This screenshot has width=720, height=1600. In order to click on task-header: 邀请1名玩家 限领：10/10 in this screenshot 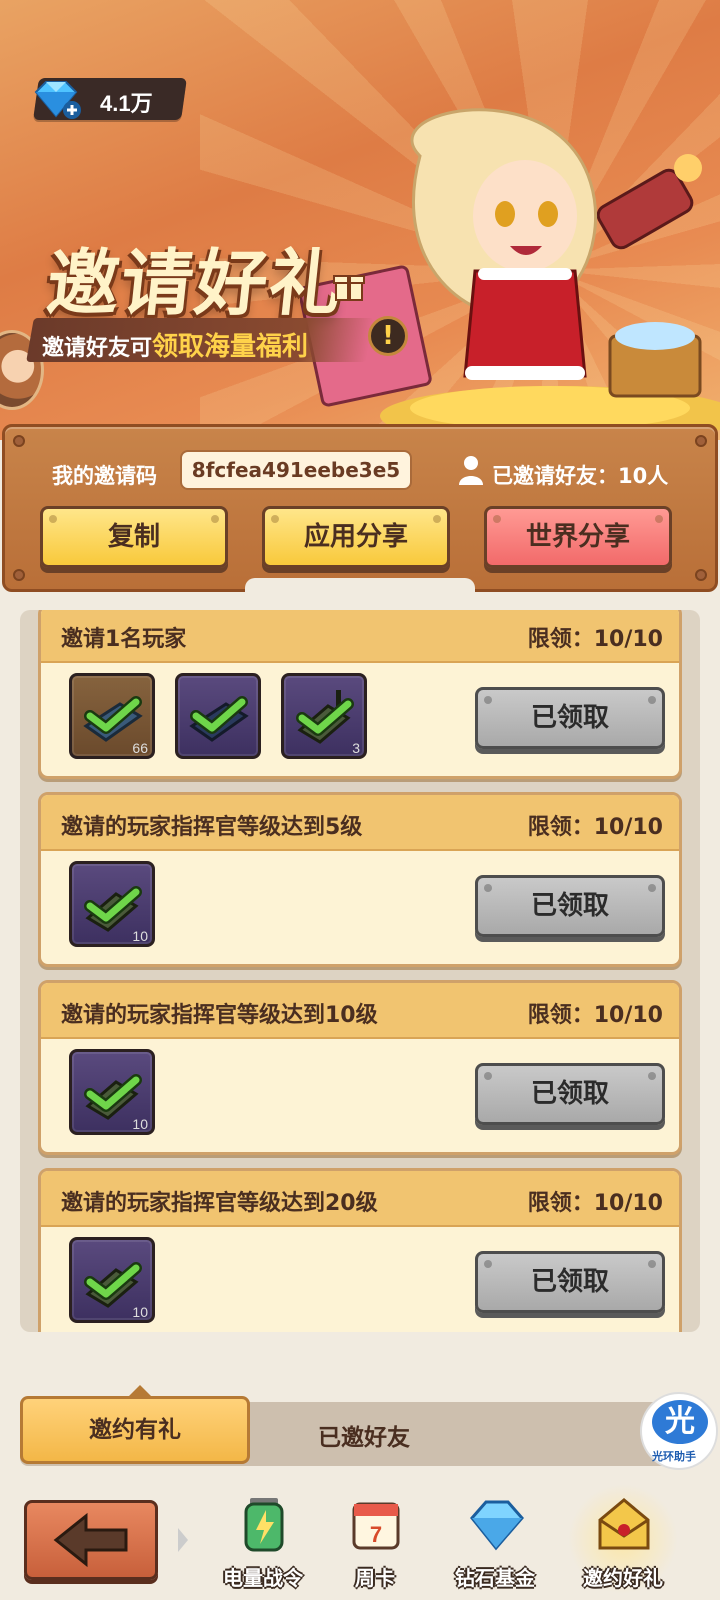, I will do `click(360, 636)`.